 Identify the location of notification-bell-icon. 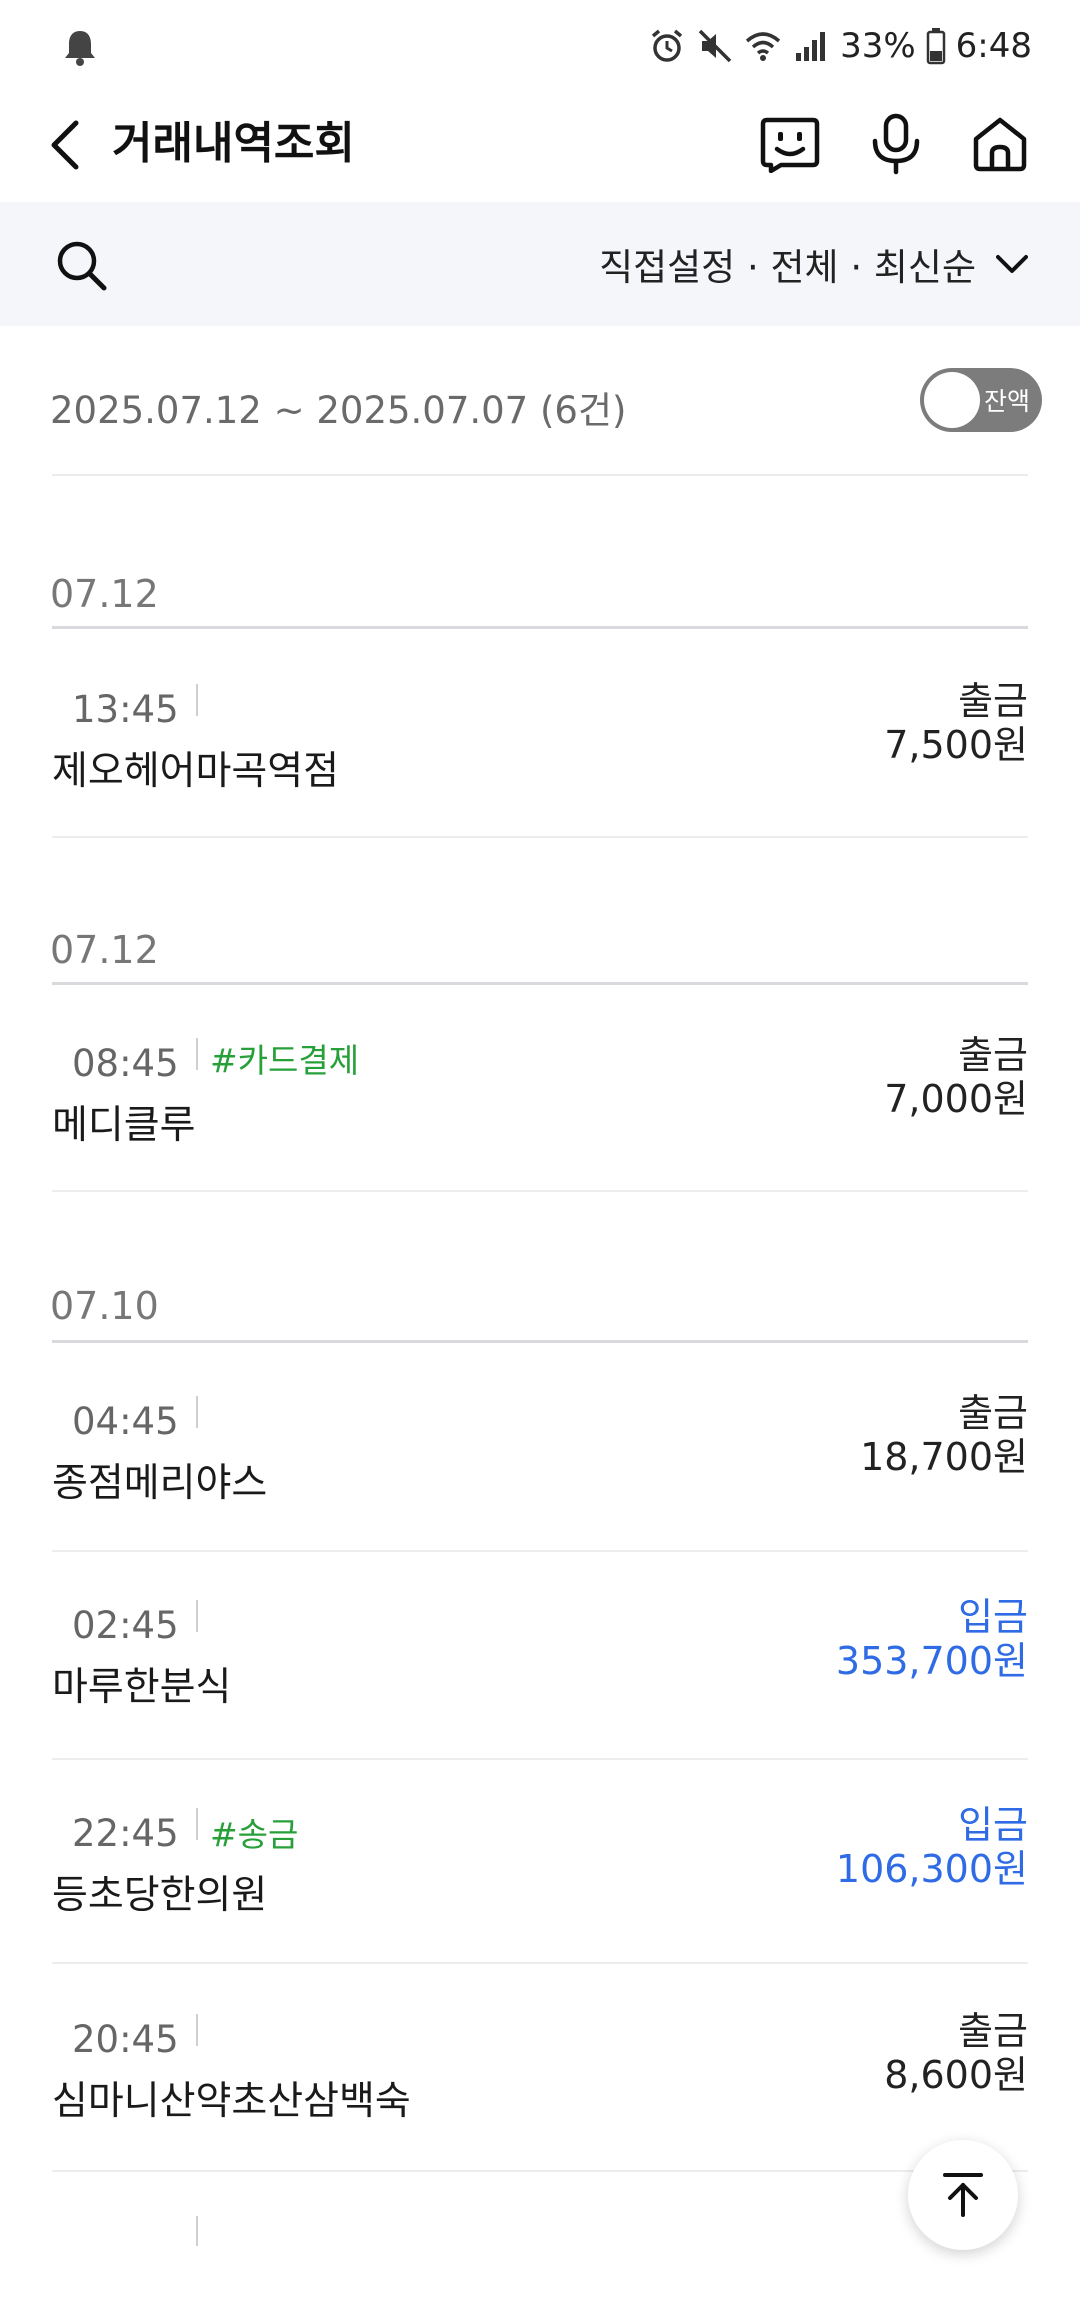
(80, 48).